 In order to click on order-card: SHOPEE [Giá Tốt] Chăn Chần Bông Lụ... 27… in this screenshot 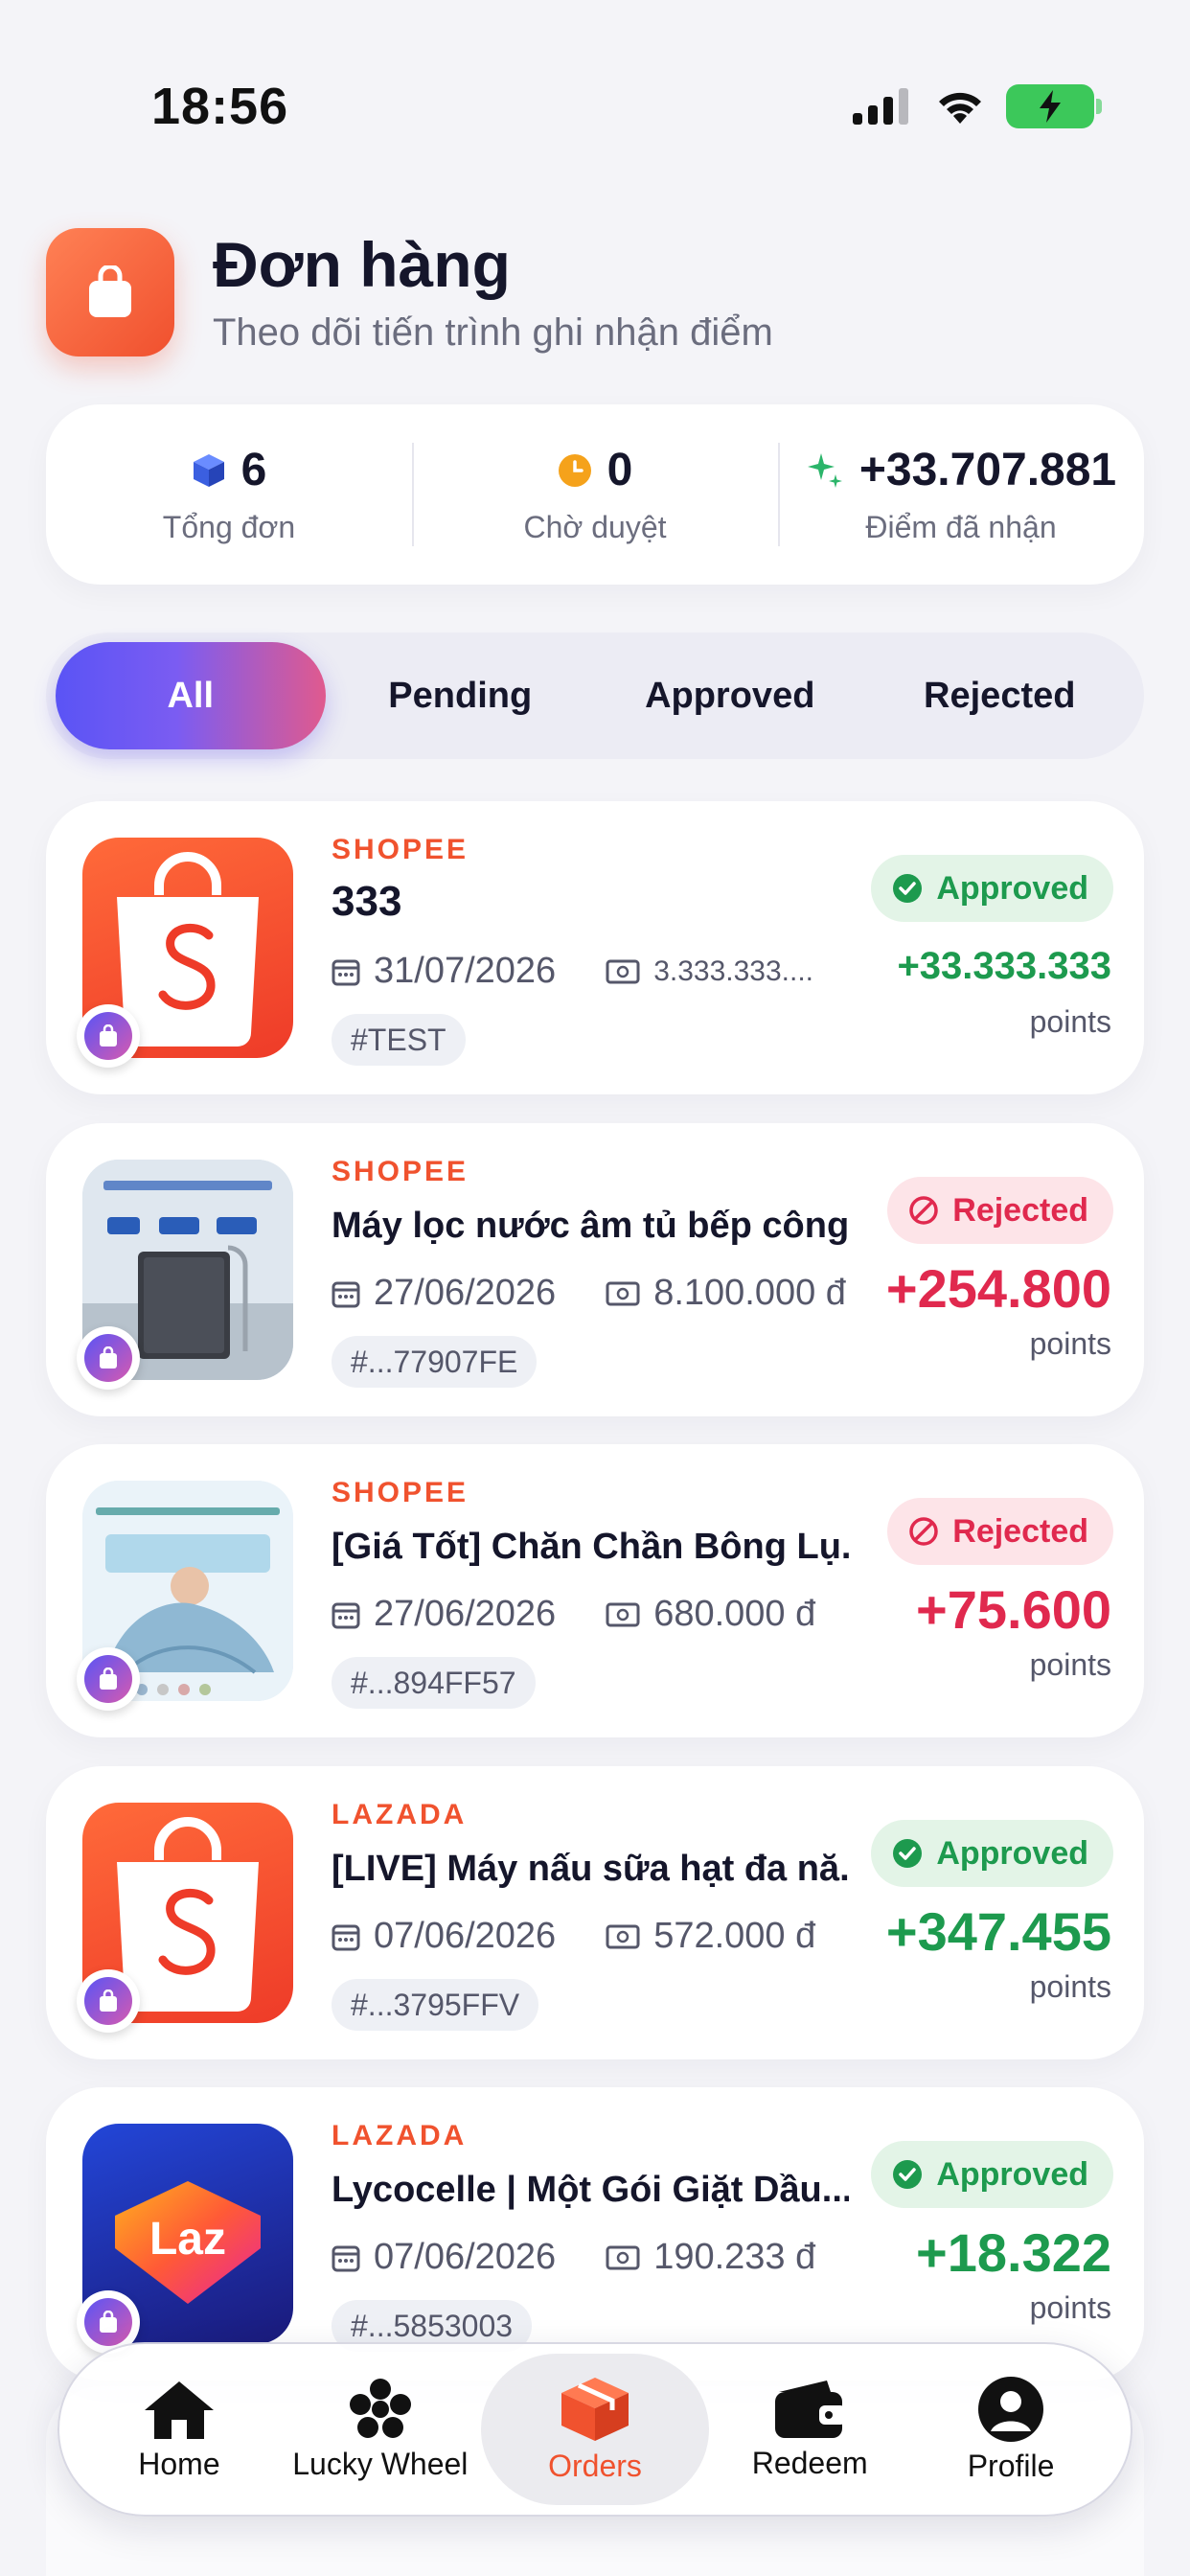, I will do `click(595, 1590)`.